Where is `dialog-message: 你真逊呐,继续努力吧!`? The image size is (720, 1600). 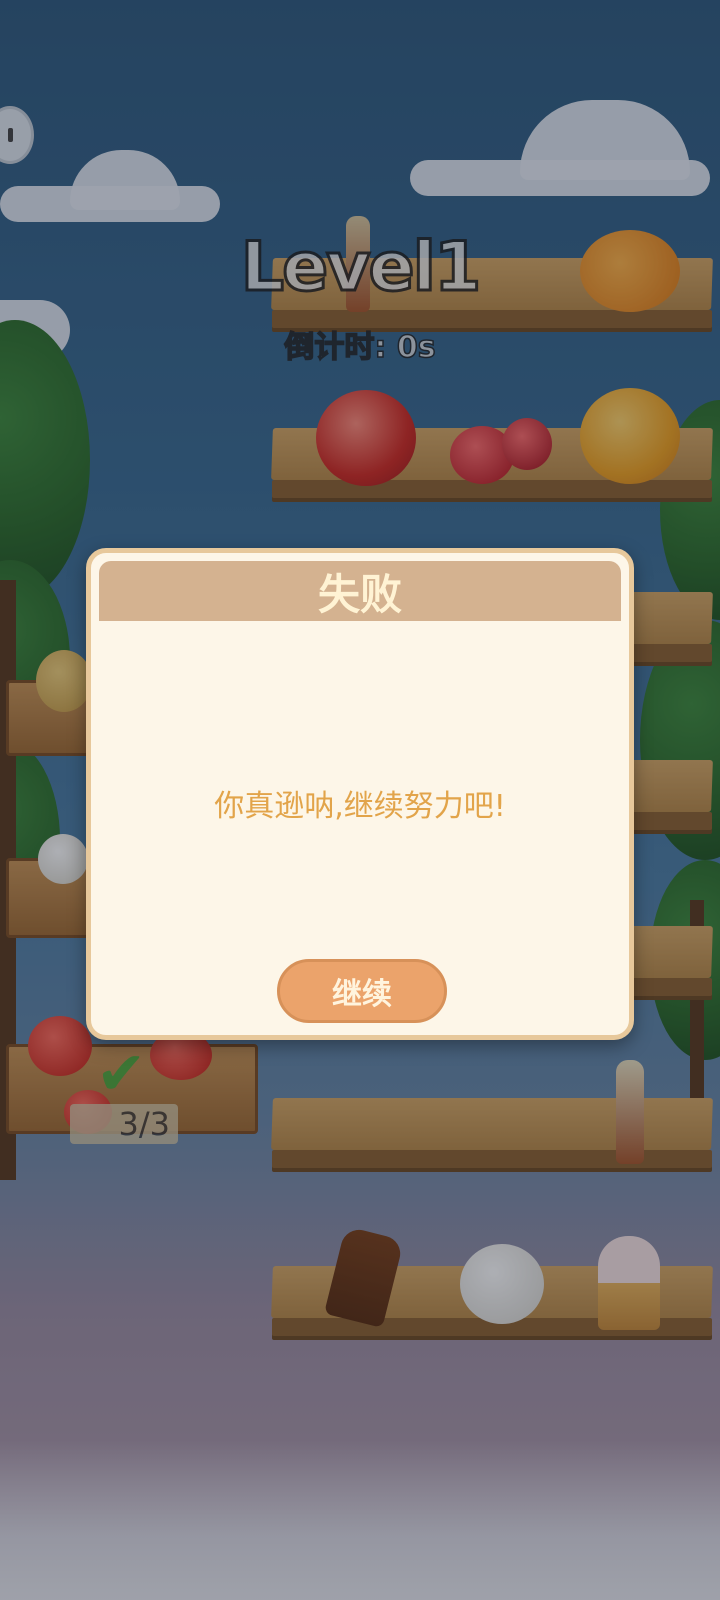 dialog-message: 你真逊呐,继续努力吧! is located at coordinates (360, 806).